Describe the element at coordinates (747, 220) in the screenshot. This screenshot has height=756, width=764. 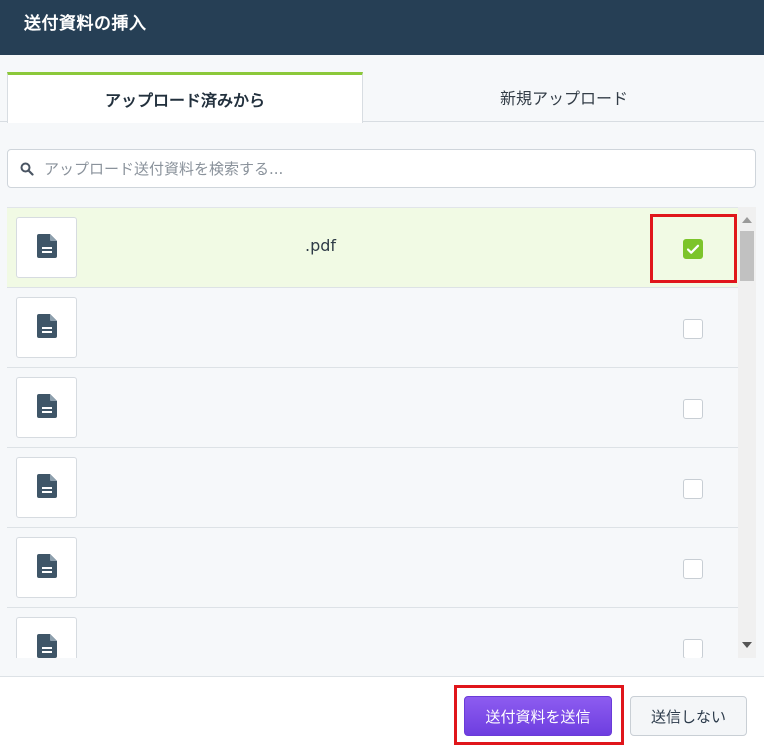
I see `scroll-up-arrow-icon` at that location.